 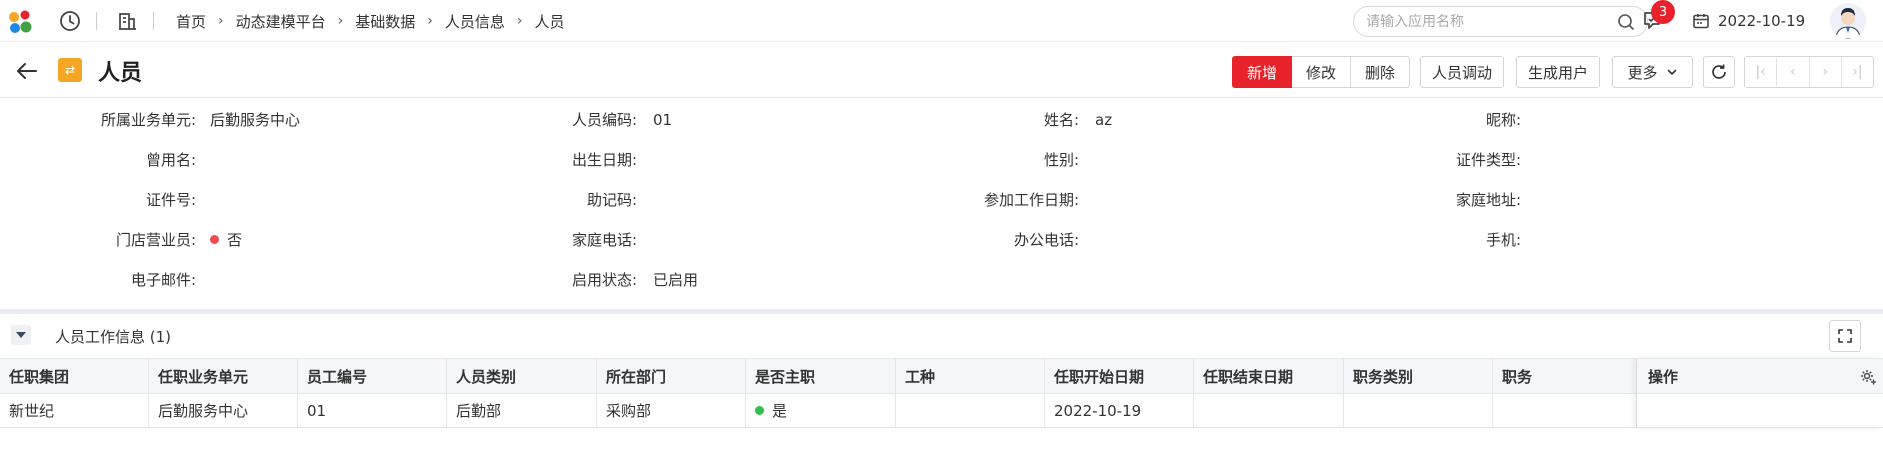 I want to click on column-header: 是否主职, so click(x=821, y=376).